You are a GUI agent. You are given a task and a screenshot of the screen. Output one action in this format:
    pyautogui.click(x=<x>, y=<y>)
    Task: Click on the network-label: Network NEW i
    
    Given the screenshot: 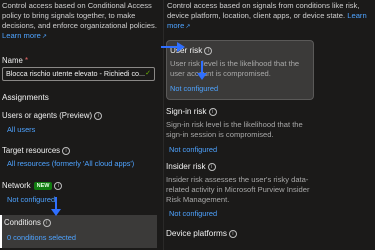 What is the action you would take?
    pyautogui.click(x=32, y=186)
    